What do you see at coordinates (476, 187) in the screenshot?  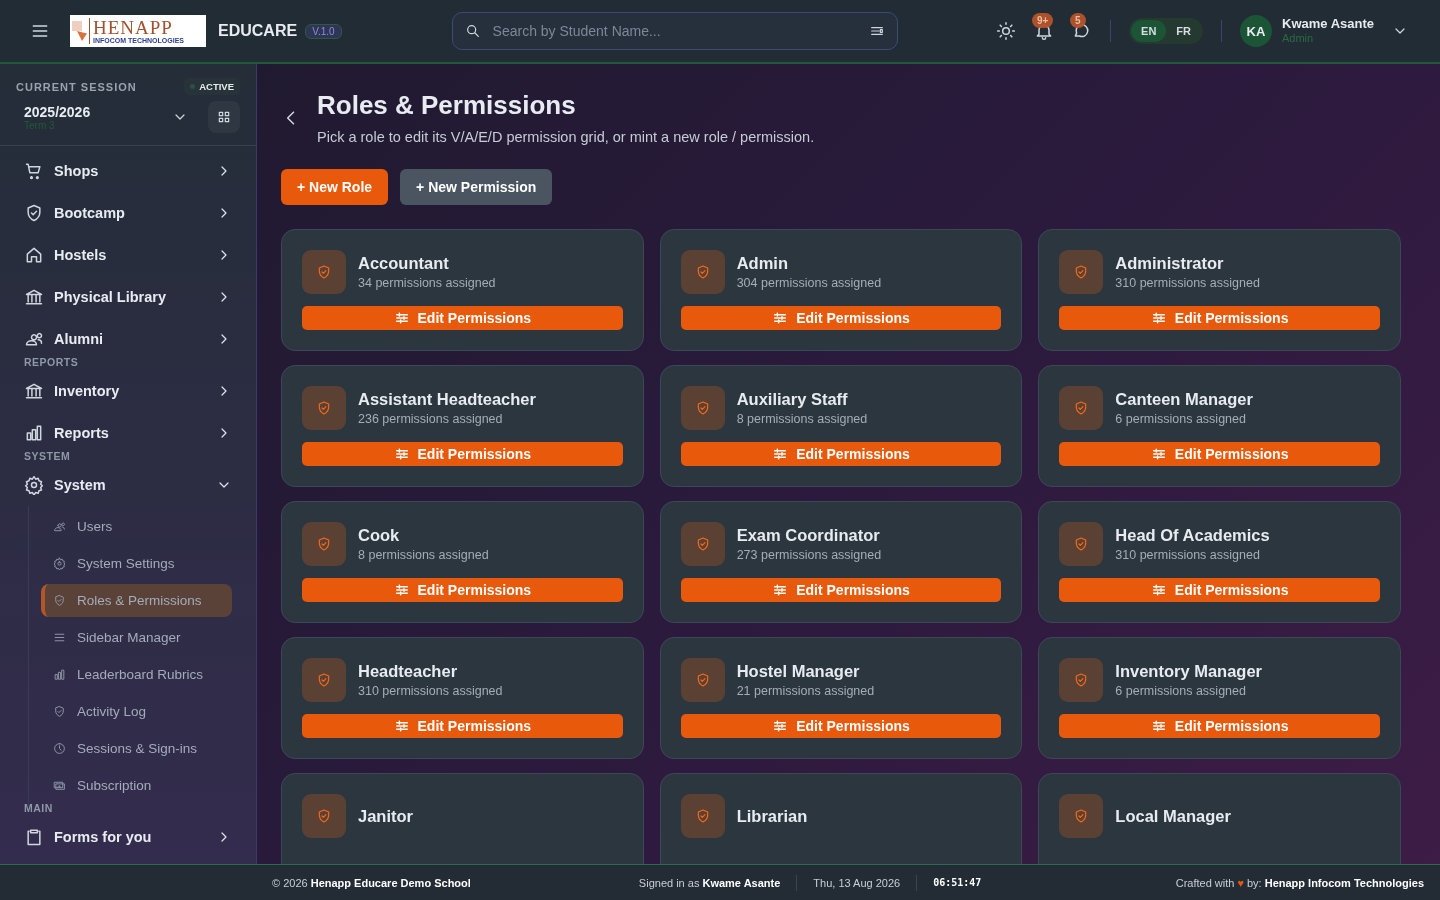 I see `new-permission-button: + New Permission` at bounding box center [476, 187].